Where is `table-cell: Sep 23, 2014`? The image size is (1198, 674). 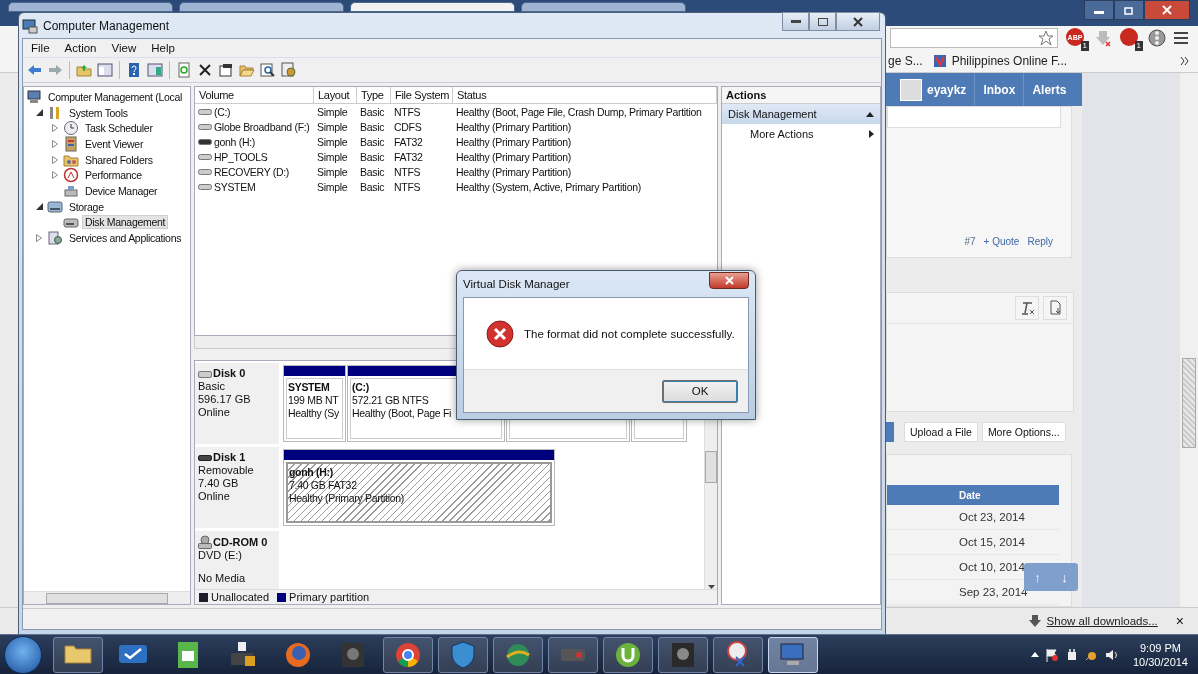 table-cell: Sep 23, 2014 is located at coordinates (993, 592).